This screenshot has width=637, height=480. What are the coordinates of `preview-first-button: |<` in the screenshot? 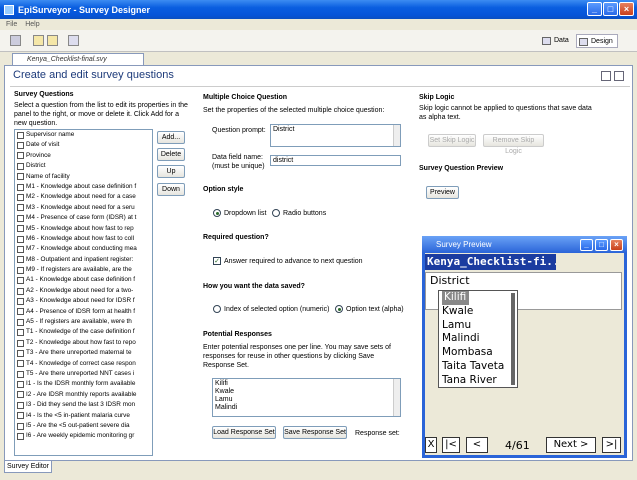 It's located at (451, 445).